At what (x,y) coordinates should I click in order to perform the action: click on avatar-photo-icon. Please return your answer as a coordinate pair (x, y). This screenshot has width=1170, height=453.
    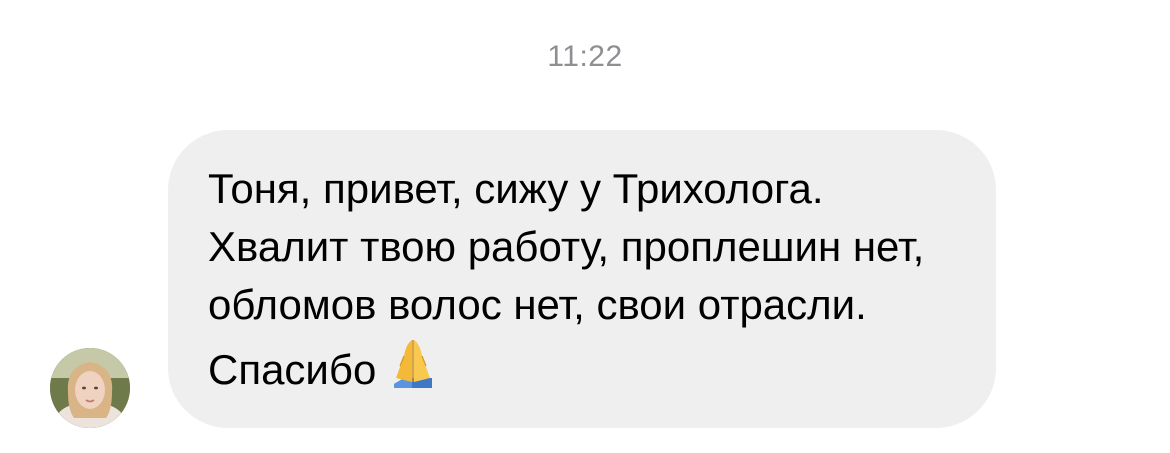
    Looking at the image, I should click on (90, 388).